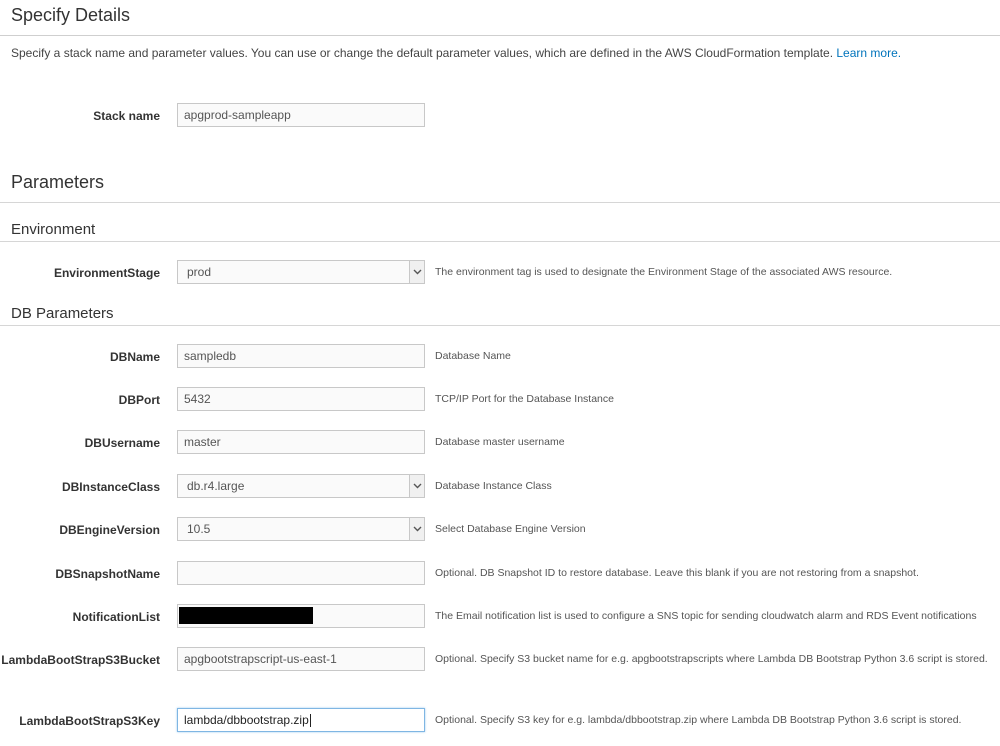 The height and width of the screenshot is (746, 1000). I want to click on environment-stage-select: prod, so click(301, 272).